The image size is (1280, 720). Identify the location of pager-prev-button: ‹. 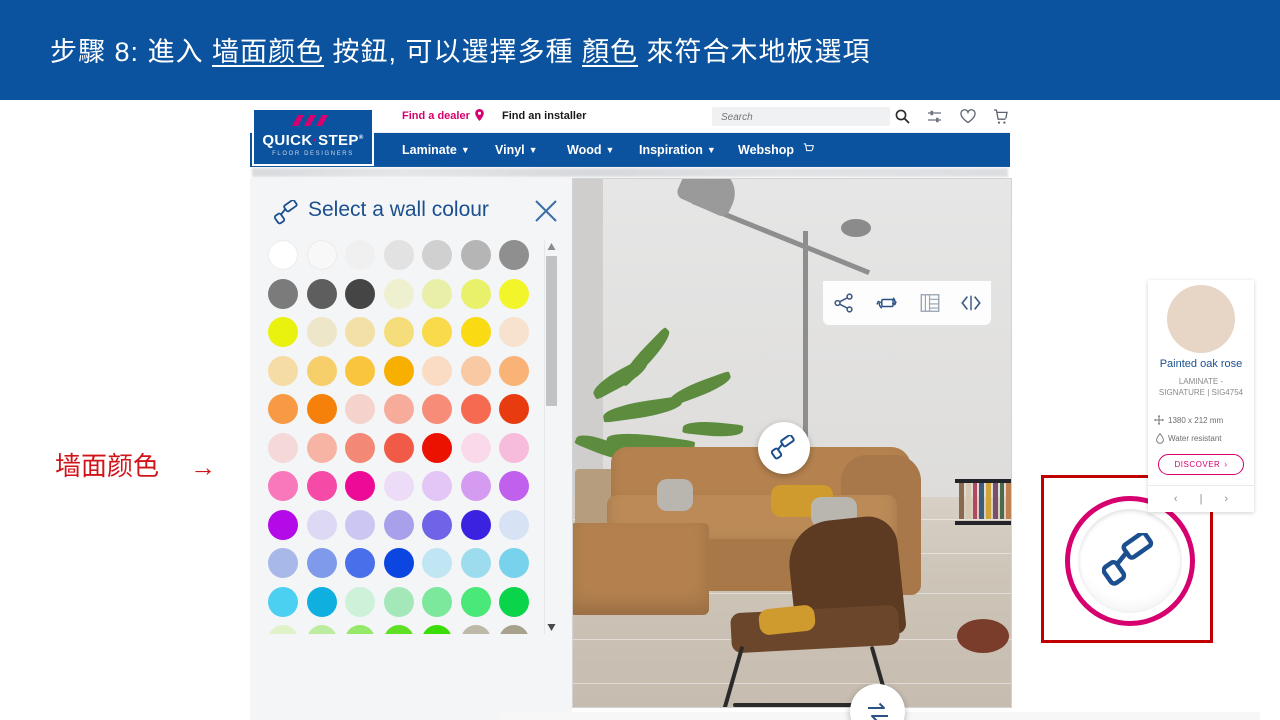
(1176, 499).